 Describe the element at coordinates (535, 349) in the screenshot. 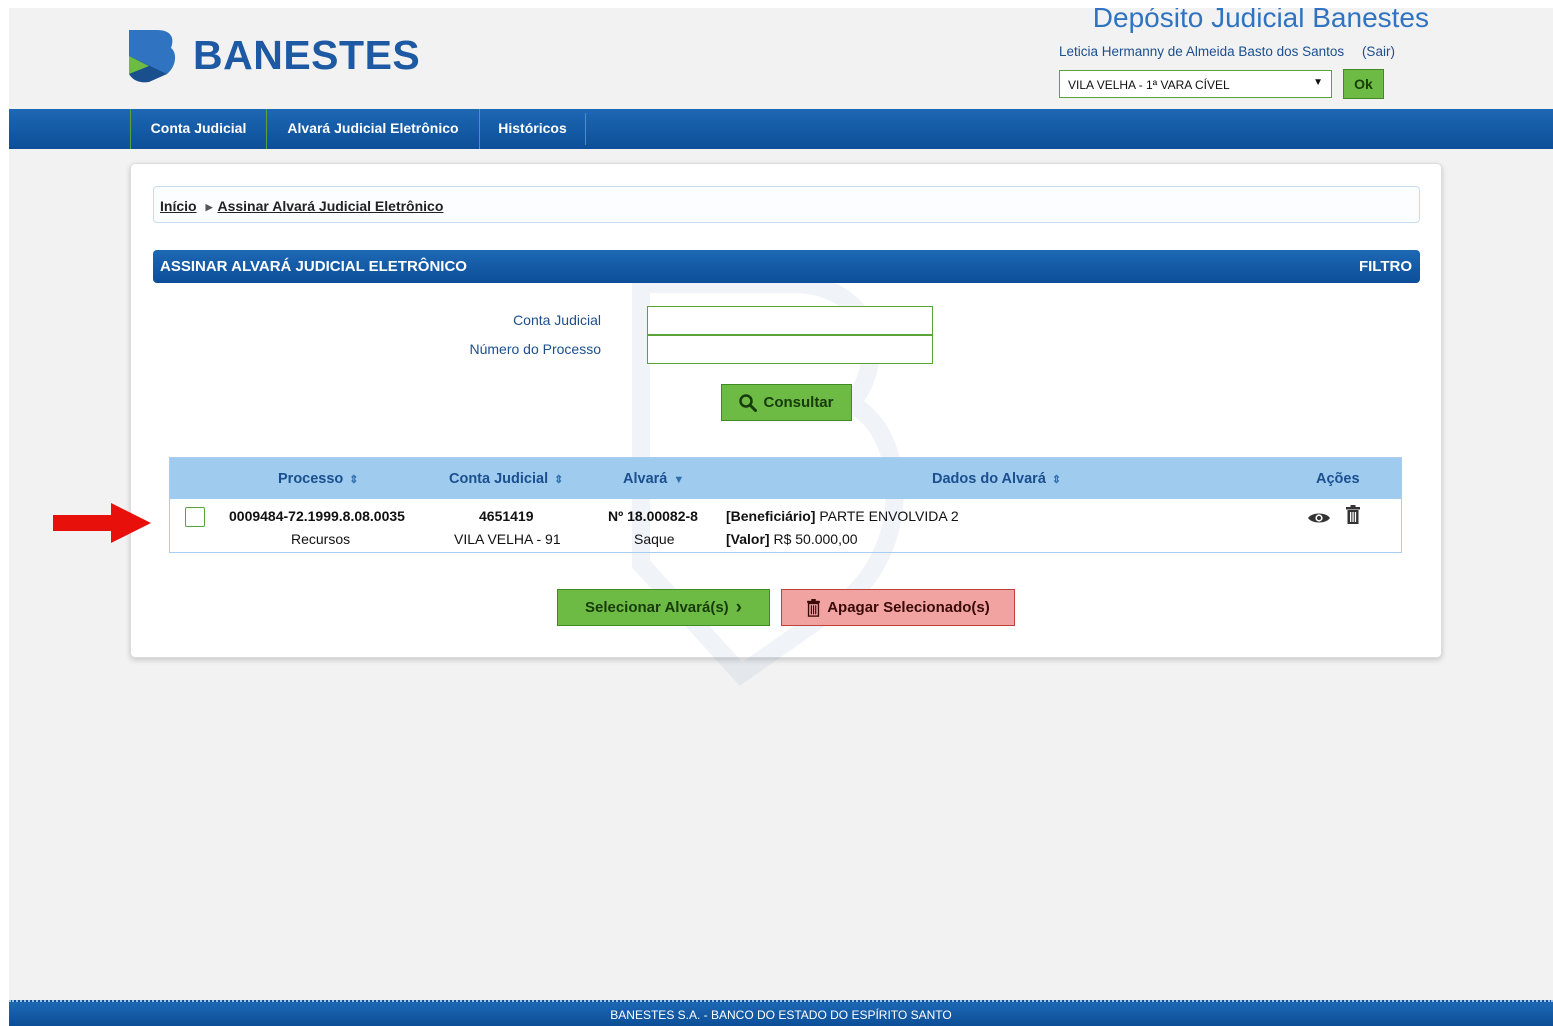

I see `numero-processo-label: Número do Processo` at that location.